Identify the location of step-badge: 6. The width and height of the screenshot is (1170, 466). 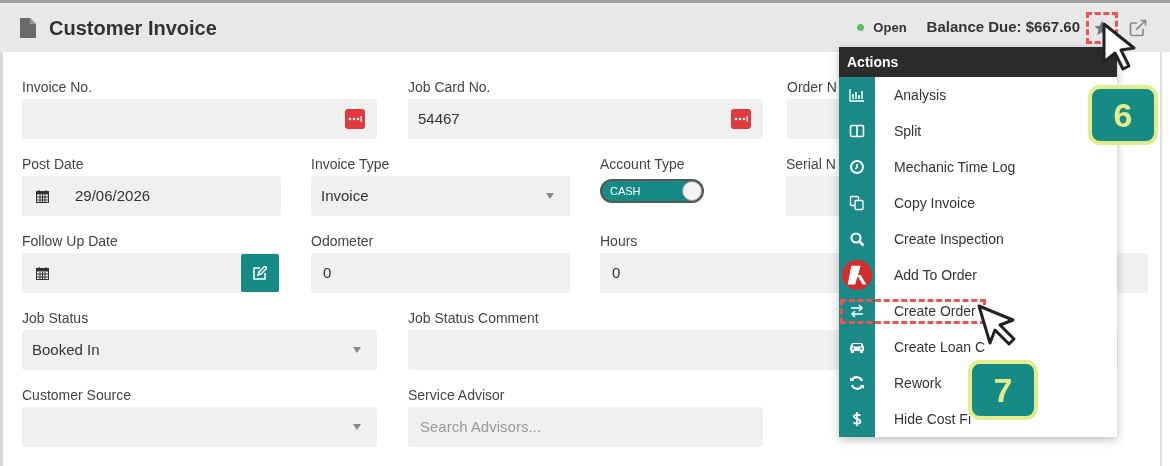
(1123, 115).